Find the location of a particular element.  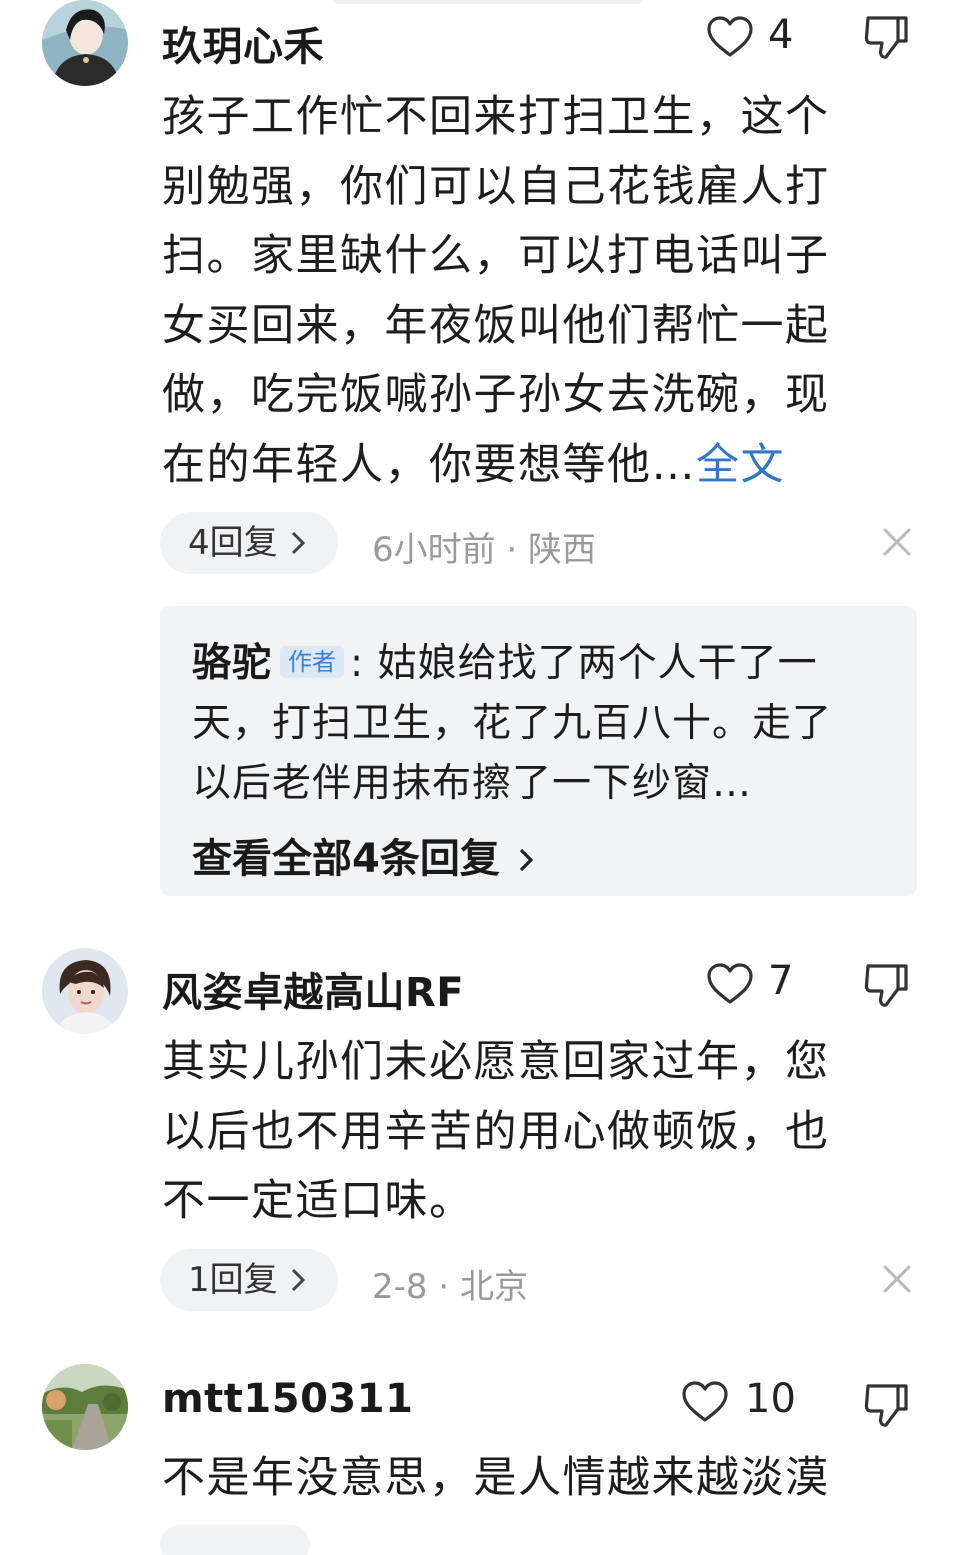

comment-meta: 2-8 · 北京 is located at coordinates (450, 1287).